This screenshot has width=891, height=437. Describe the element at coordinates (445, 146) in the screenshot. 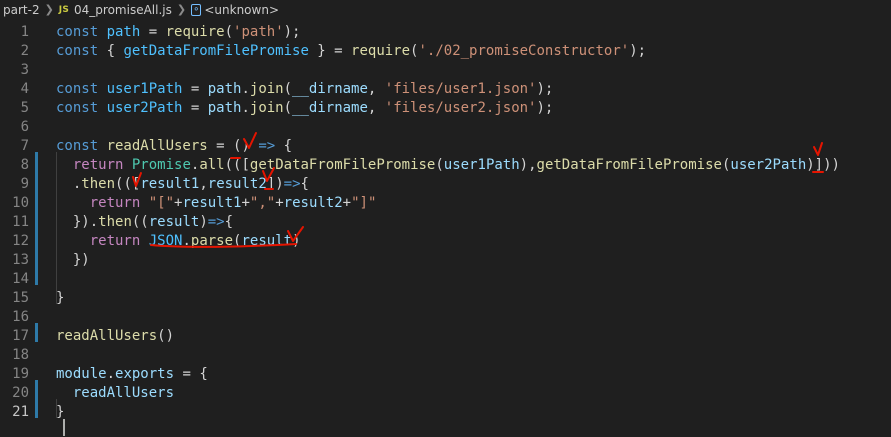

I see `code-line: 7 const readAllUsers = () => {` at that location.